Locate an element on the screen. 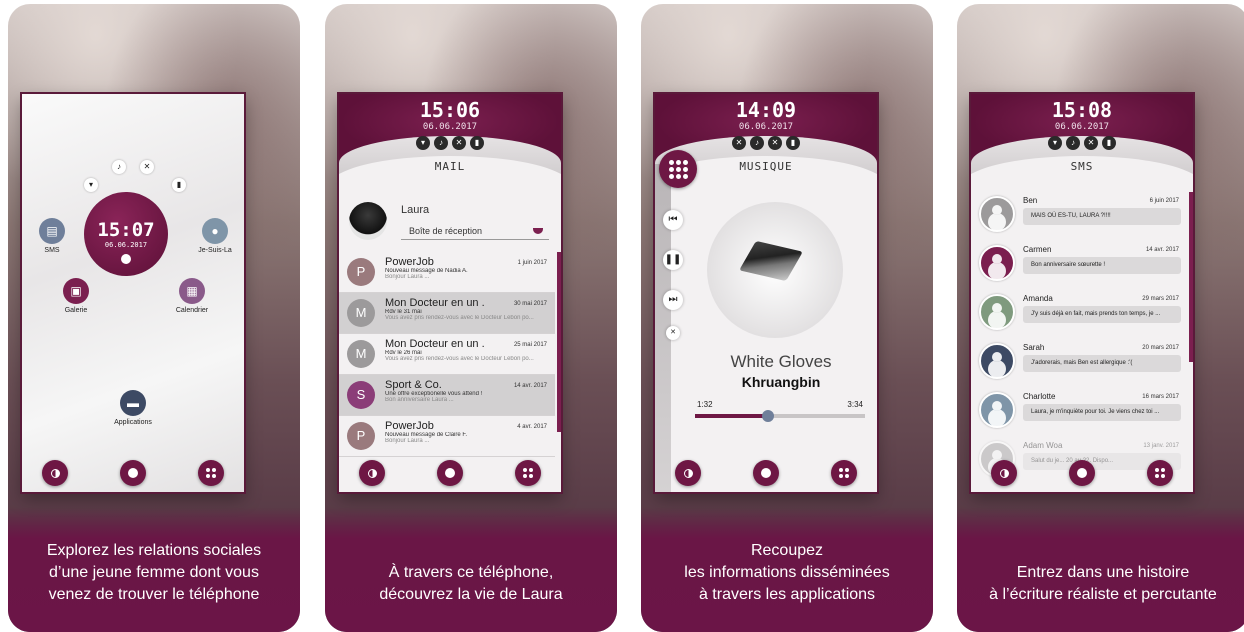 This screenshot has height=632, width=1244. app-sms-label: SMS is located at coordinates (52, 250).